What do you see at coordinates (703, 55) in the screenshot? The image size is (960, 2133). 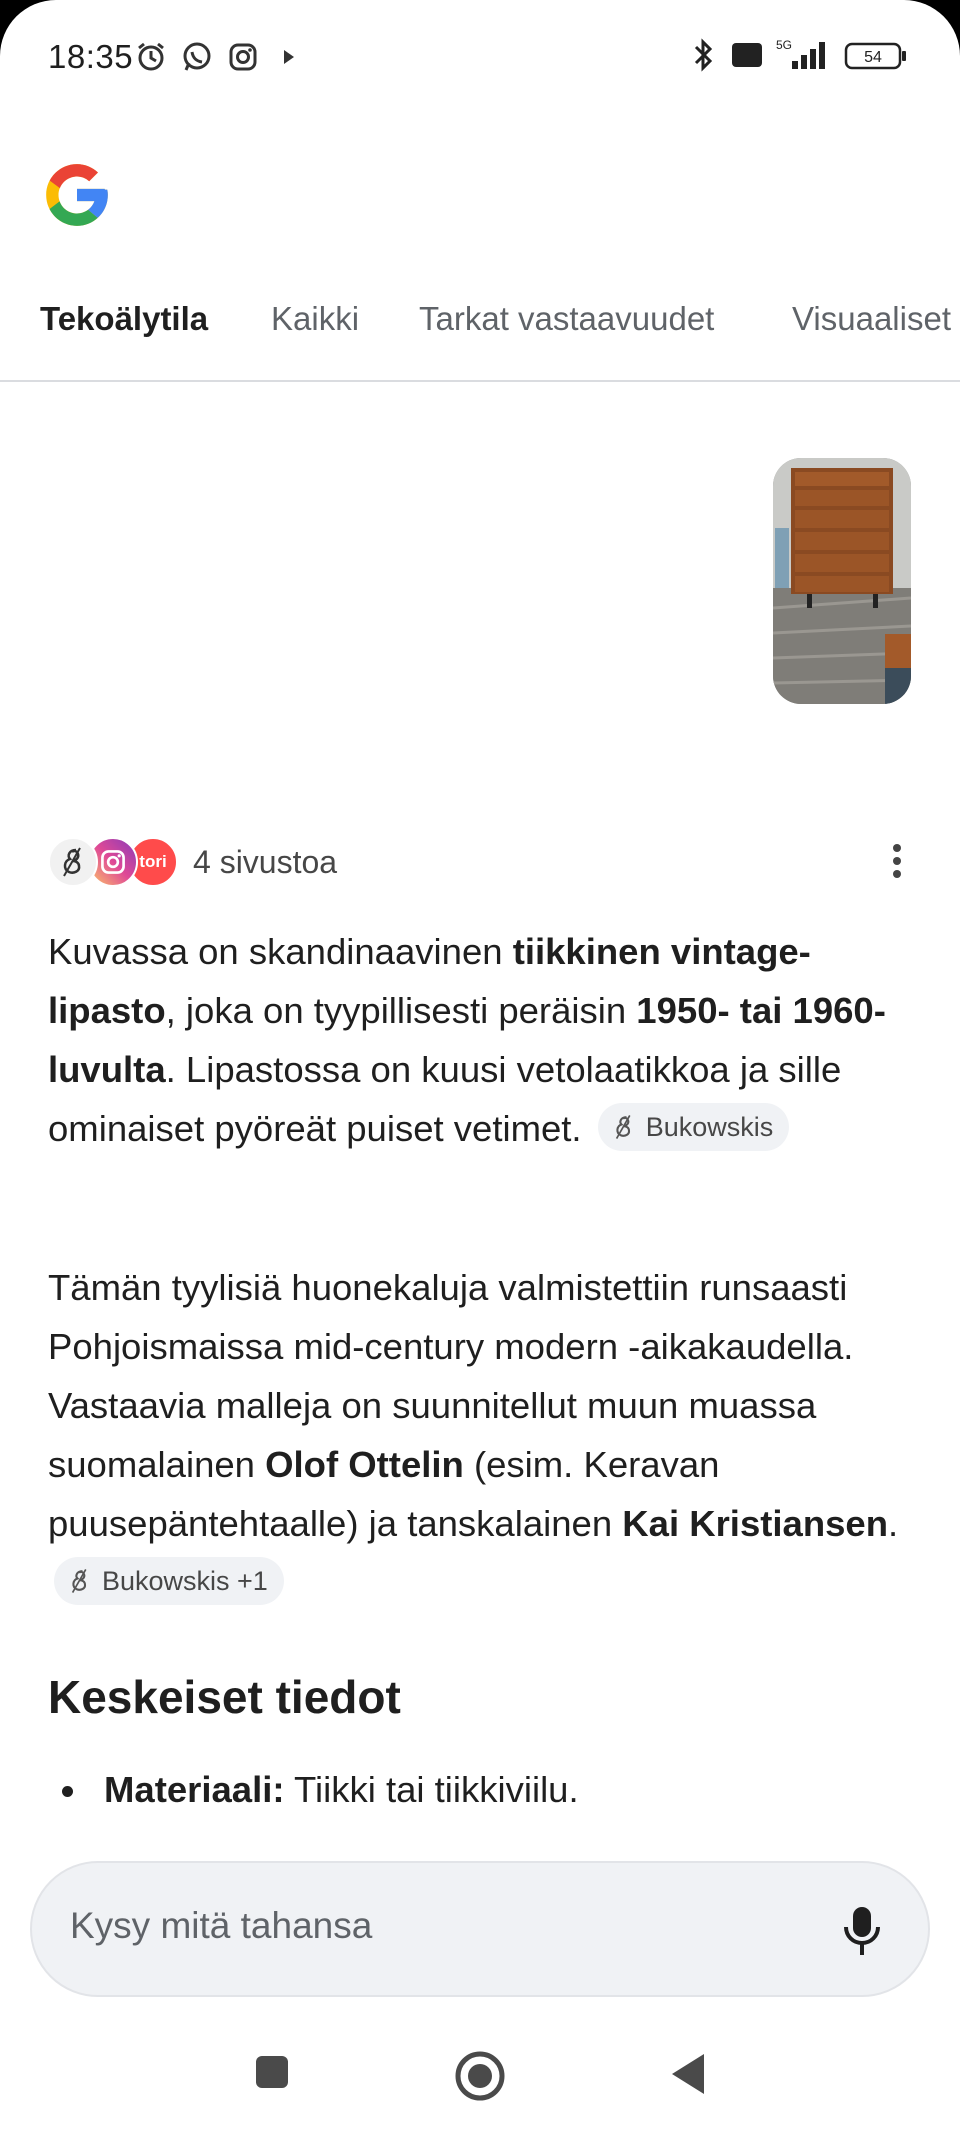 I see `bluetooth-icon` at bounding box center [703, 55].